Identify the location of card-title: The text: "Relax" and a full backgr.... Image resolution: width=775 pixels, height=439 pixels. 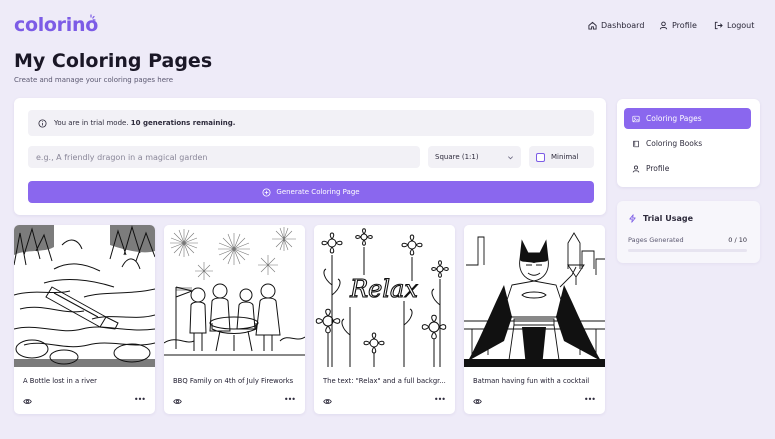
(384, 381).